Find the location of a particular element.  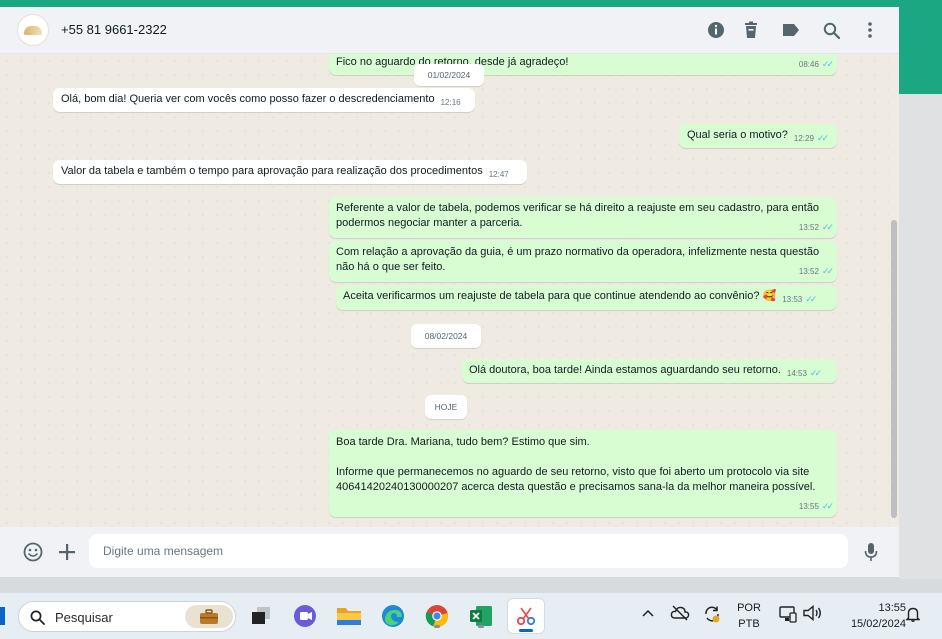

active-indicator is located at coordinates (526, 630).